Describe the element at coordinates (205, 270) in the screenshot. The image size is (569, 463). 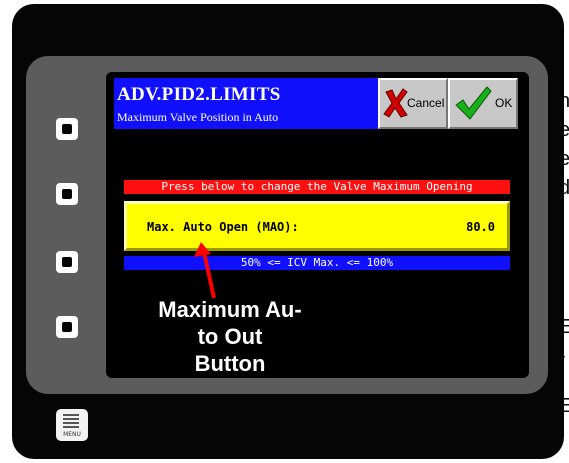
I see `annotation-arrow-icon` at that location.